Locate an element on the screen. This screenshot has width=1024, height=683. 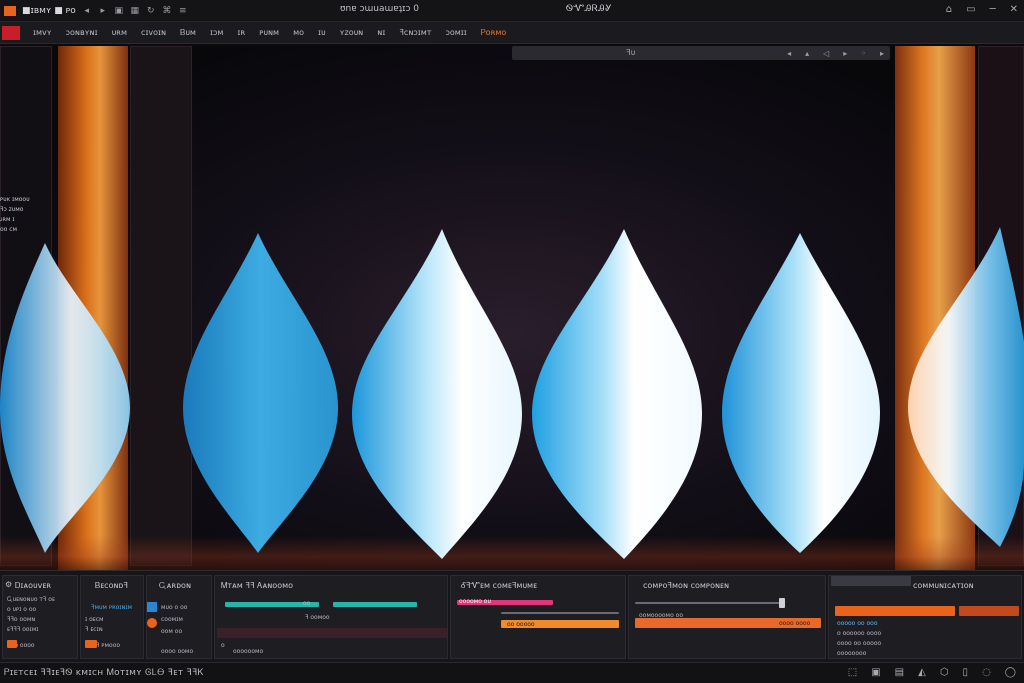
list-icon: ▤ is located at coordinates (899, 672).